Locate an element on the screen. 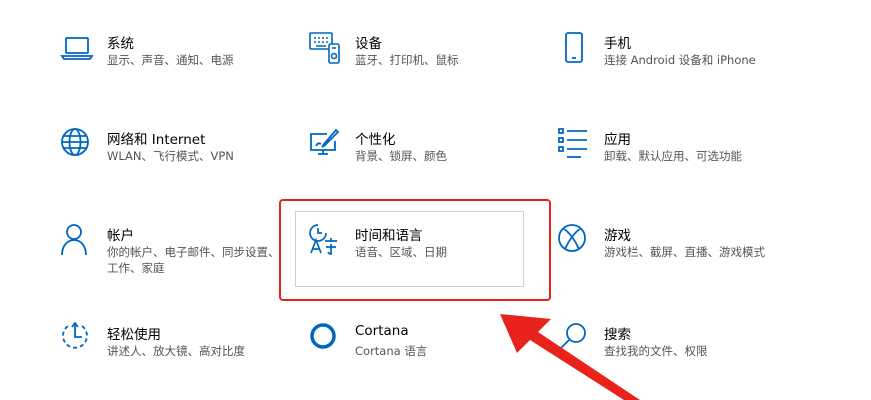  search-icon is located at coordinates (574, 339).